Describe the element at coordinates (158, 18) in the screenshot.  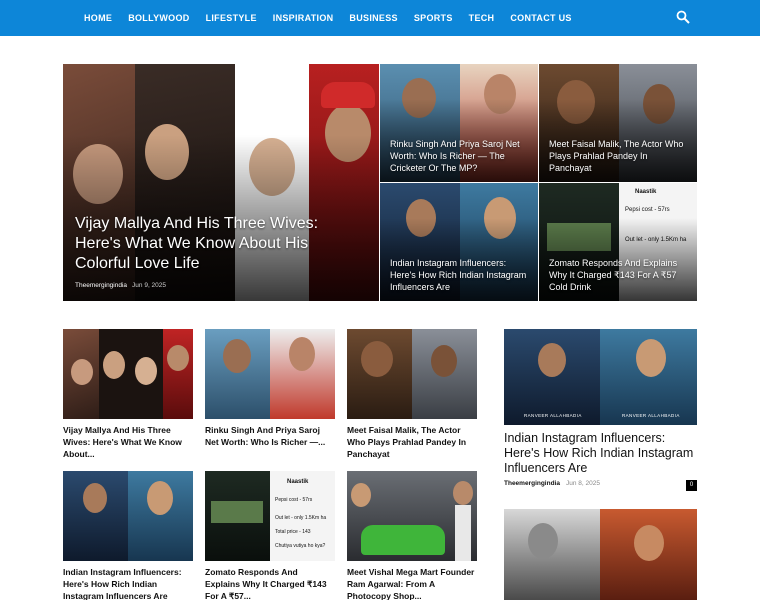
I see `nav-item-bollywood: BOLLYWOOD` at that location.